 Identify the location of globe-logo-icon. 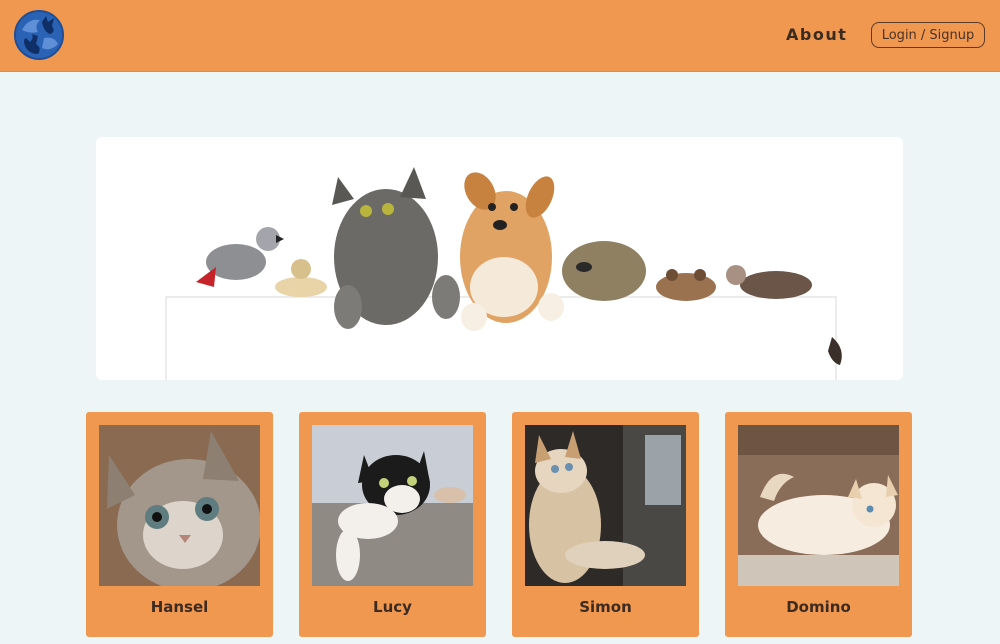
(39, 35).